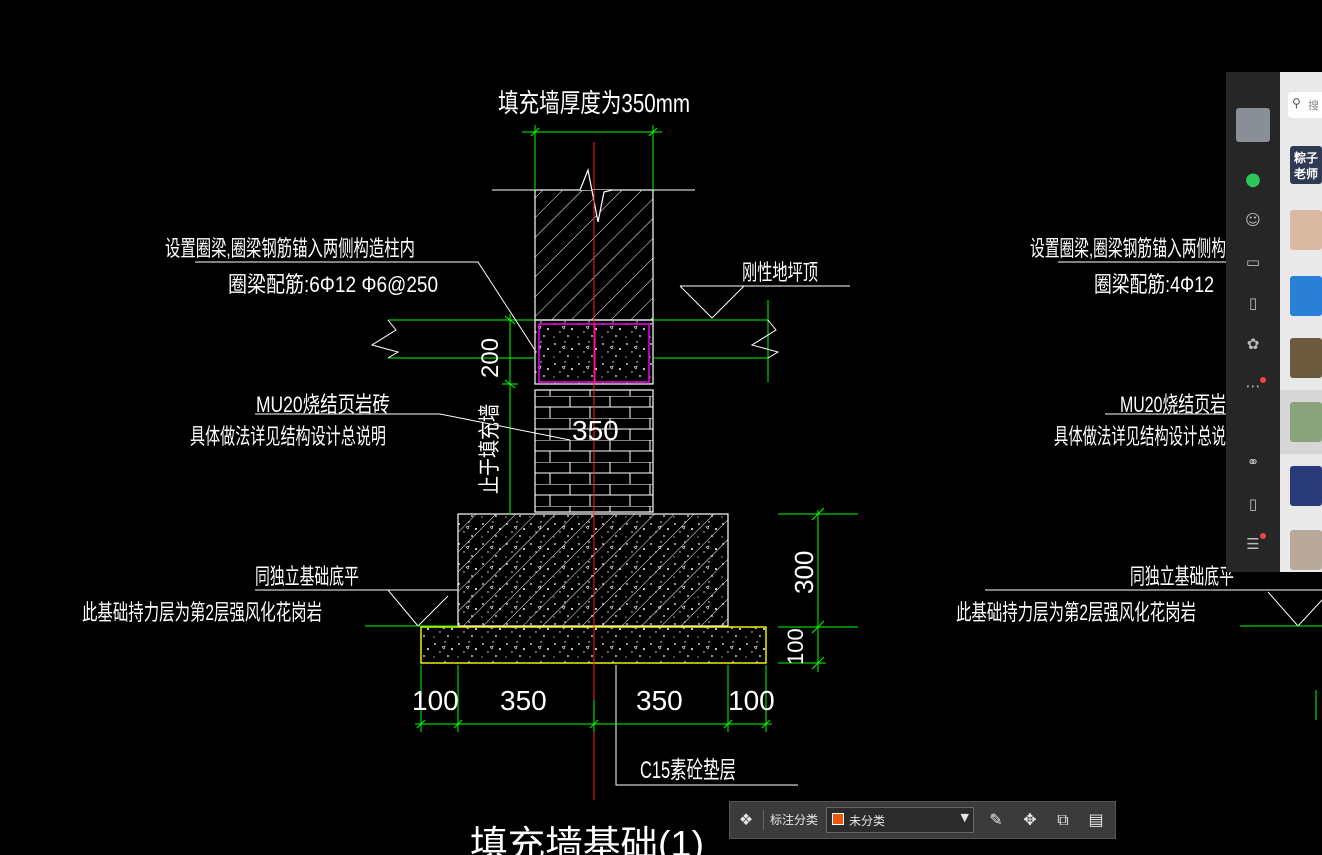 The image size is (1322, 855). What do you see at coordinates (1096, 820) in the screenshot?
I see `paste-icon: ▤` at bounding box center [1096, 820].